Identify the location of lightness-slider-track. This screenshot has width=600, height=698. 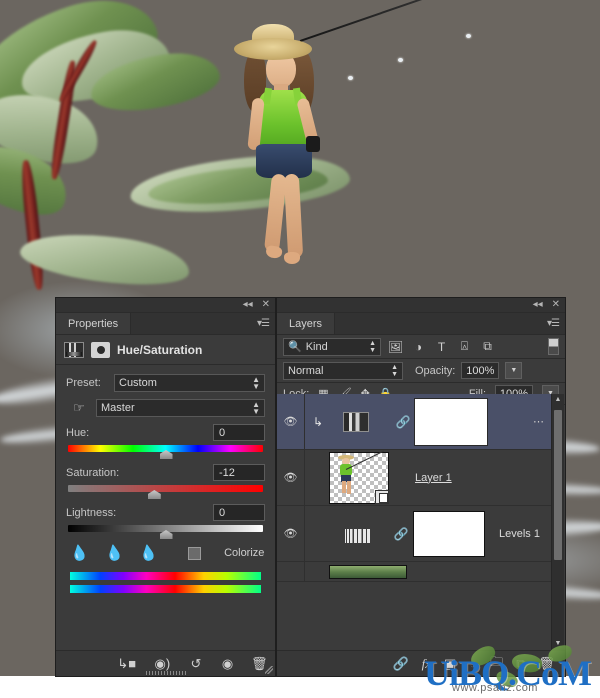
(165, 532).